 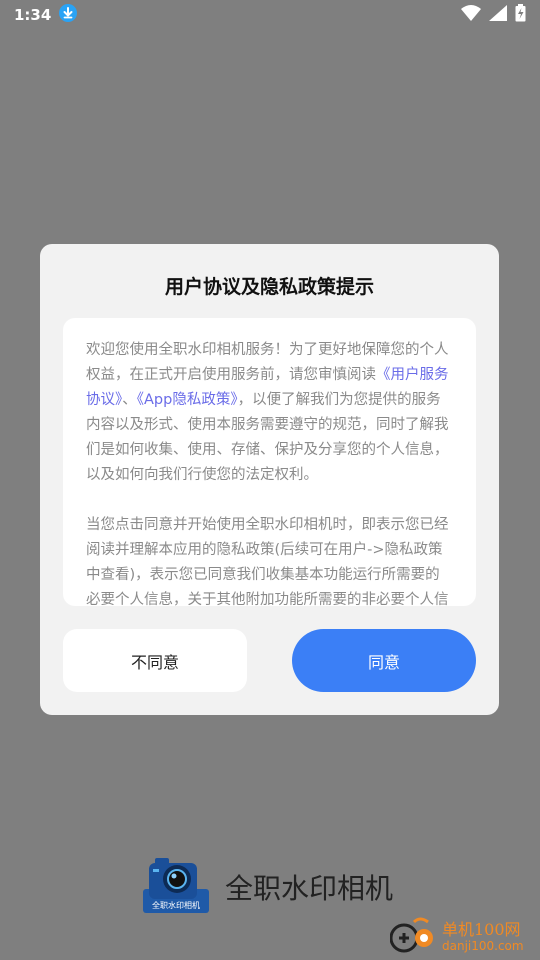 What do you see at coordinates (309, 888) in the screenshot?
I see `app-name: 全职水印相机` at bounding box center [309, 888].